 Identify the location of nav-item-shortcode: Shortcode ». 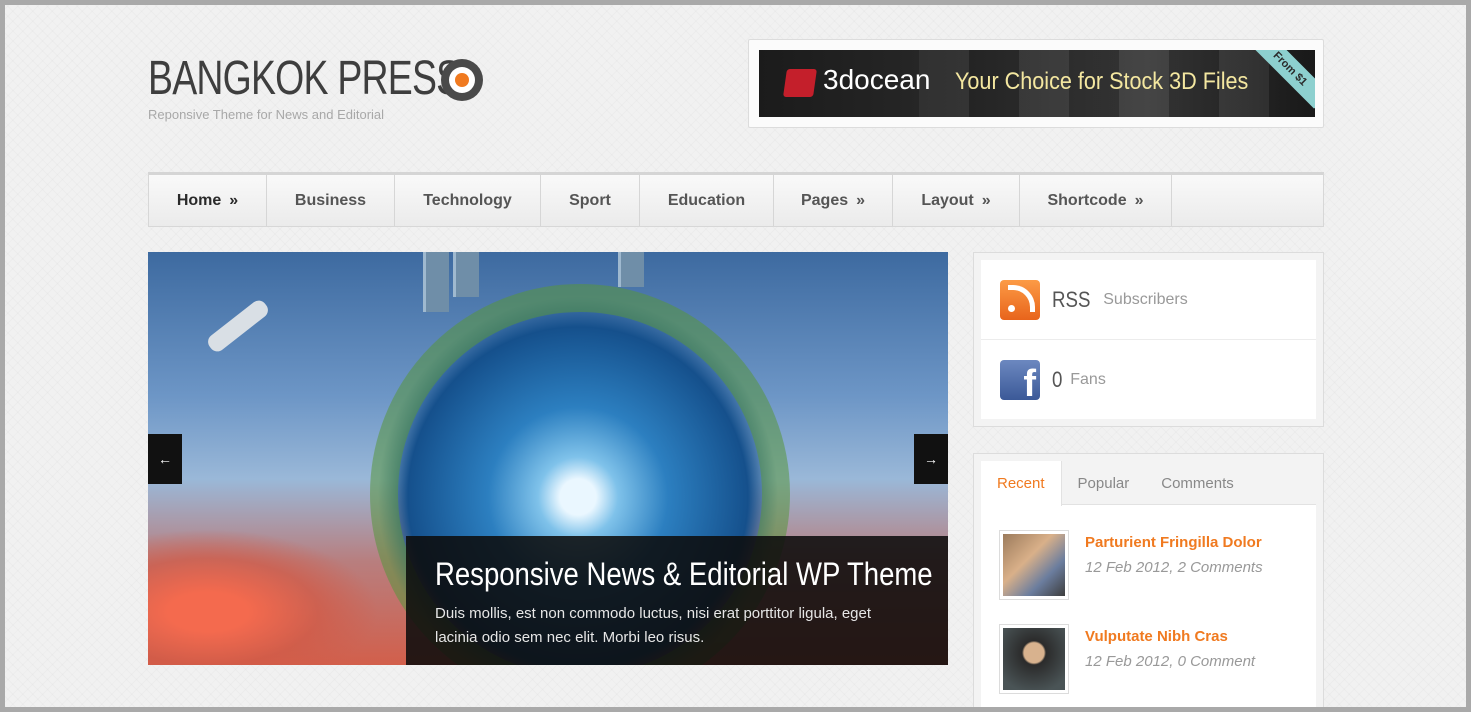
(1096, 200).